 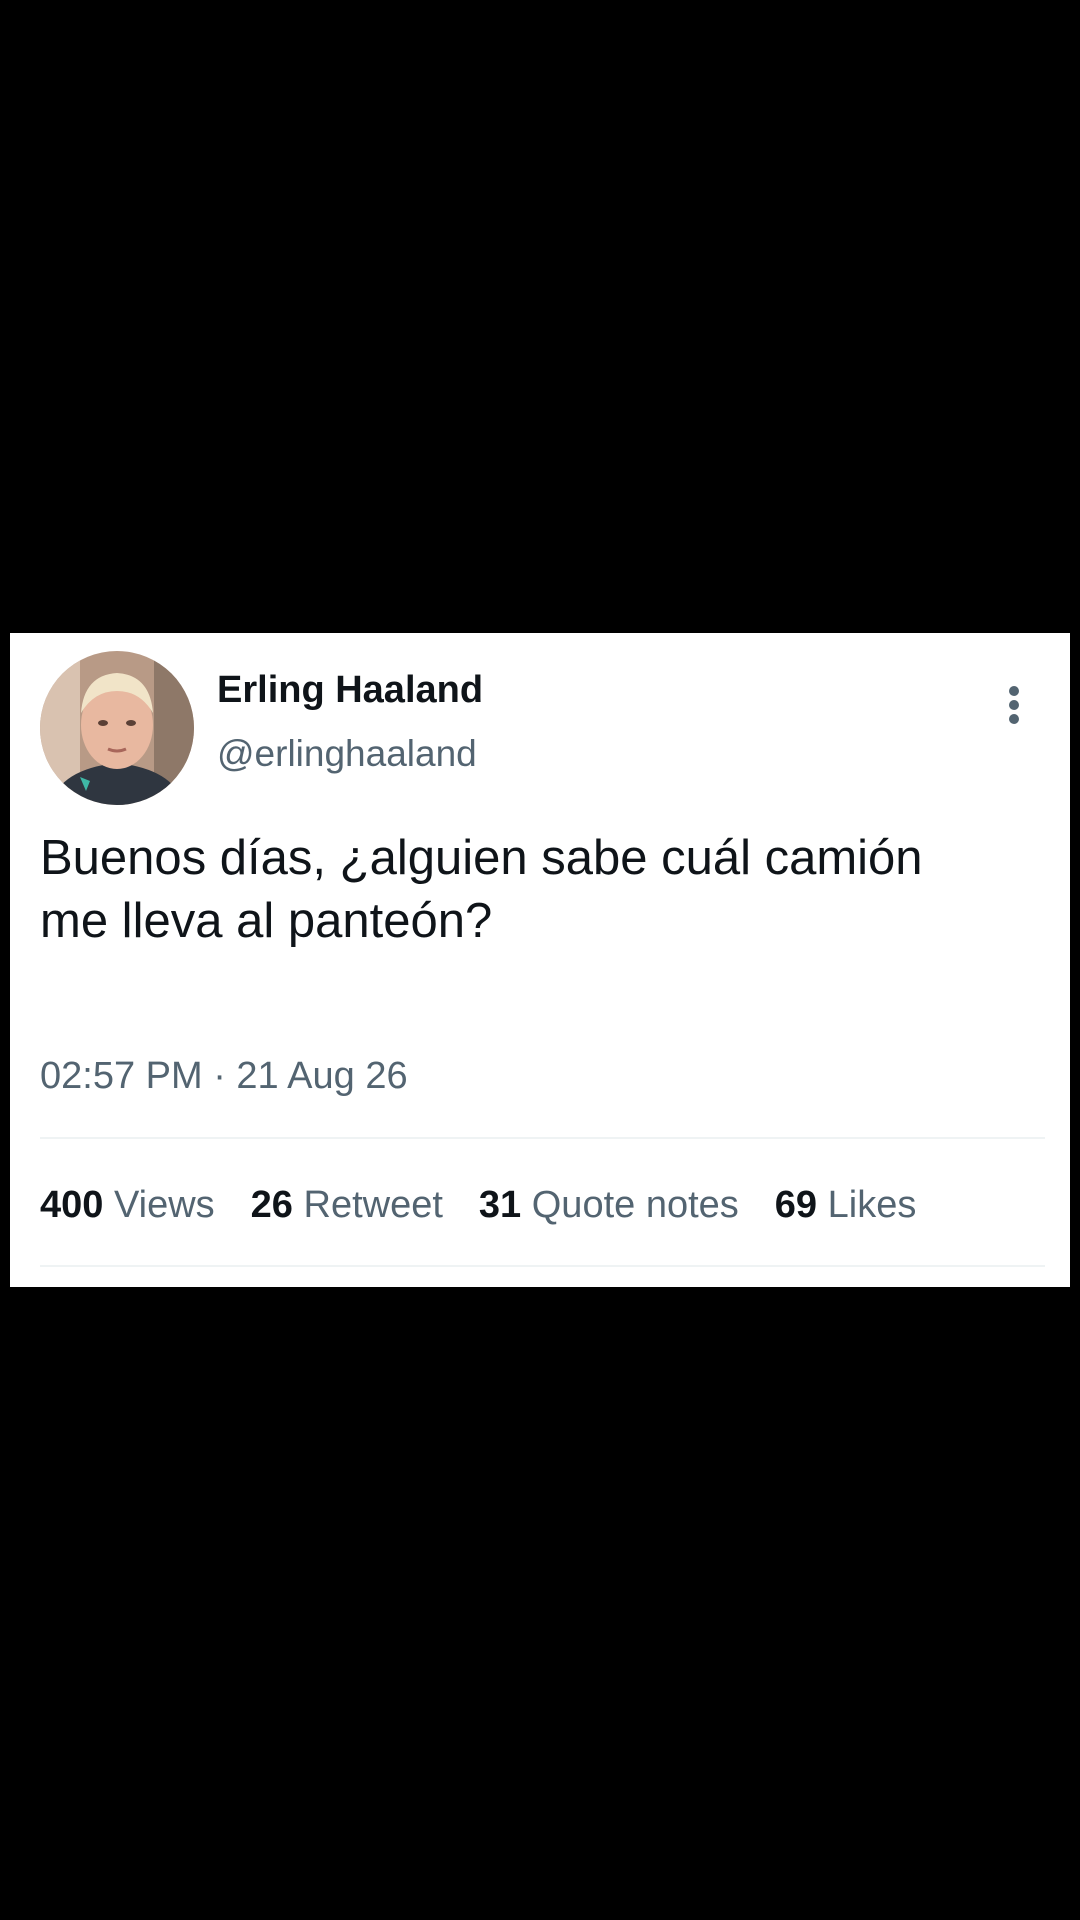 I want to click on tweet-text-line: Buenos días, ¿alguien sabe cuál camión, so click(x=481, y=858).